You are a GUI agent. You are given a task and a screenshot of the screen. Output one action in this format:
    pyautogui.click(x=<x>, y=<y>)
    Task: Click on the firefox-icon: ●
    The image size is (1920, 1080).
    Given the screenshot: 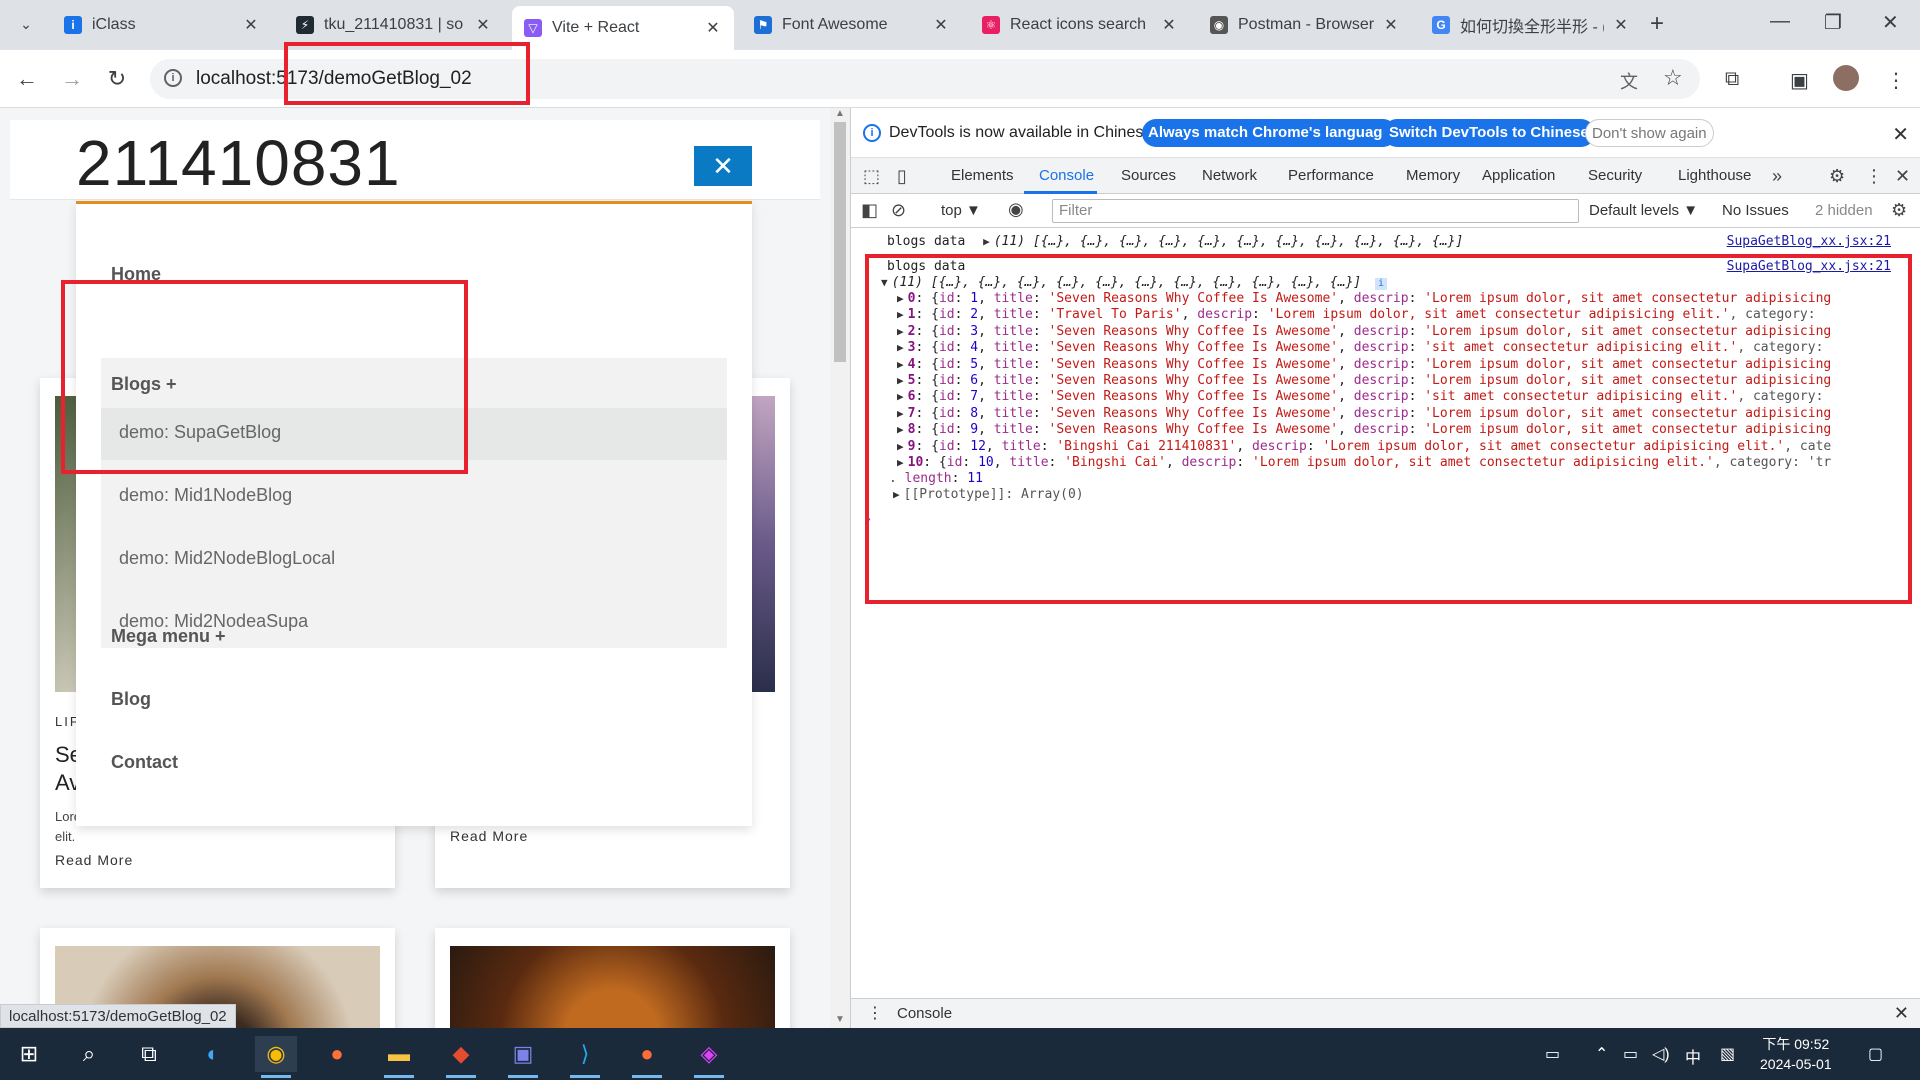 What is the action you would take?
    pyautogui.click(x=337, y=1054)
    